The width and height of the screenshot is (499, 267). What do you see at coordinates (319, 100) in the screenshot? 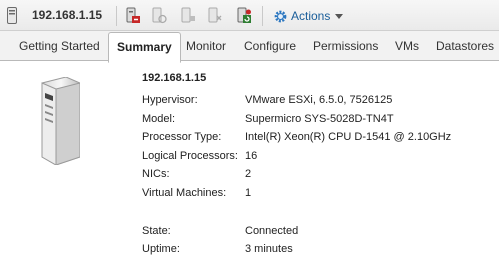
I see `field-value: VMware ESXi, 6.5.0, 7526125` at bounding box center [319, 100].